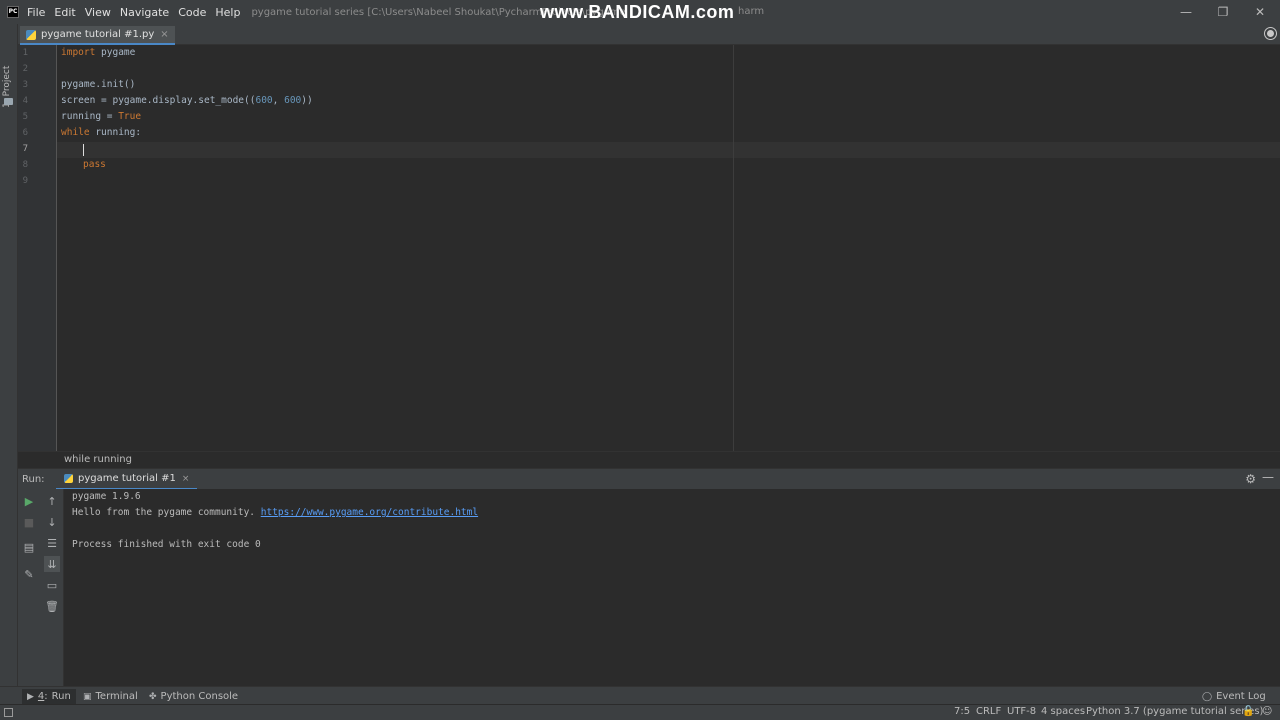 The height and width of the screenshot is (720, 1280). Describe the element at coordinates (369, 512) in the screenshot. I see `pygame-contribute-link: https://www.pygame.org/contribute.html` at that location.